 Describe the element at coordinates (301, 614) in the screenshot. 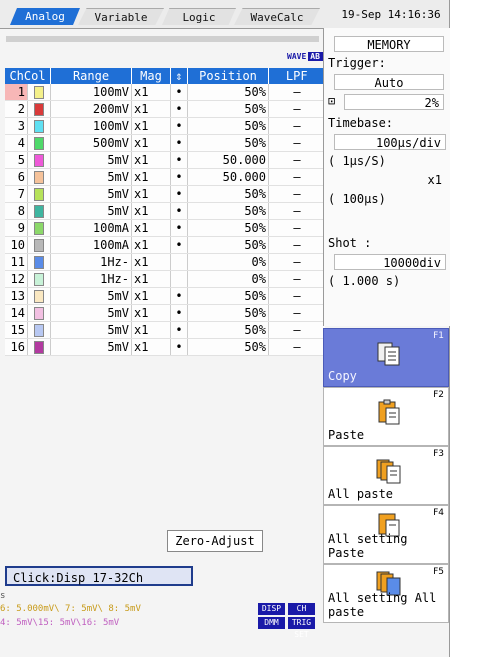

I see `ch-set-button: CH SET` at that location.